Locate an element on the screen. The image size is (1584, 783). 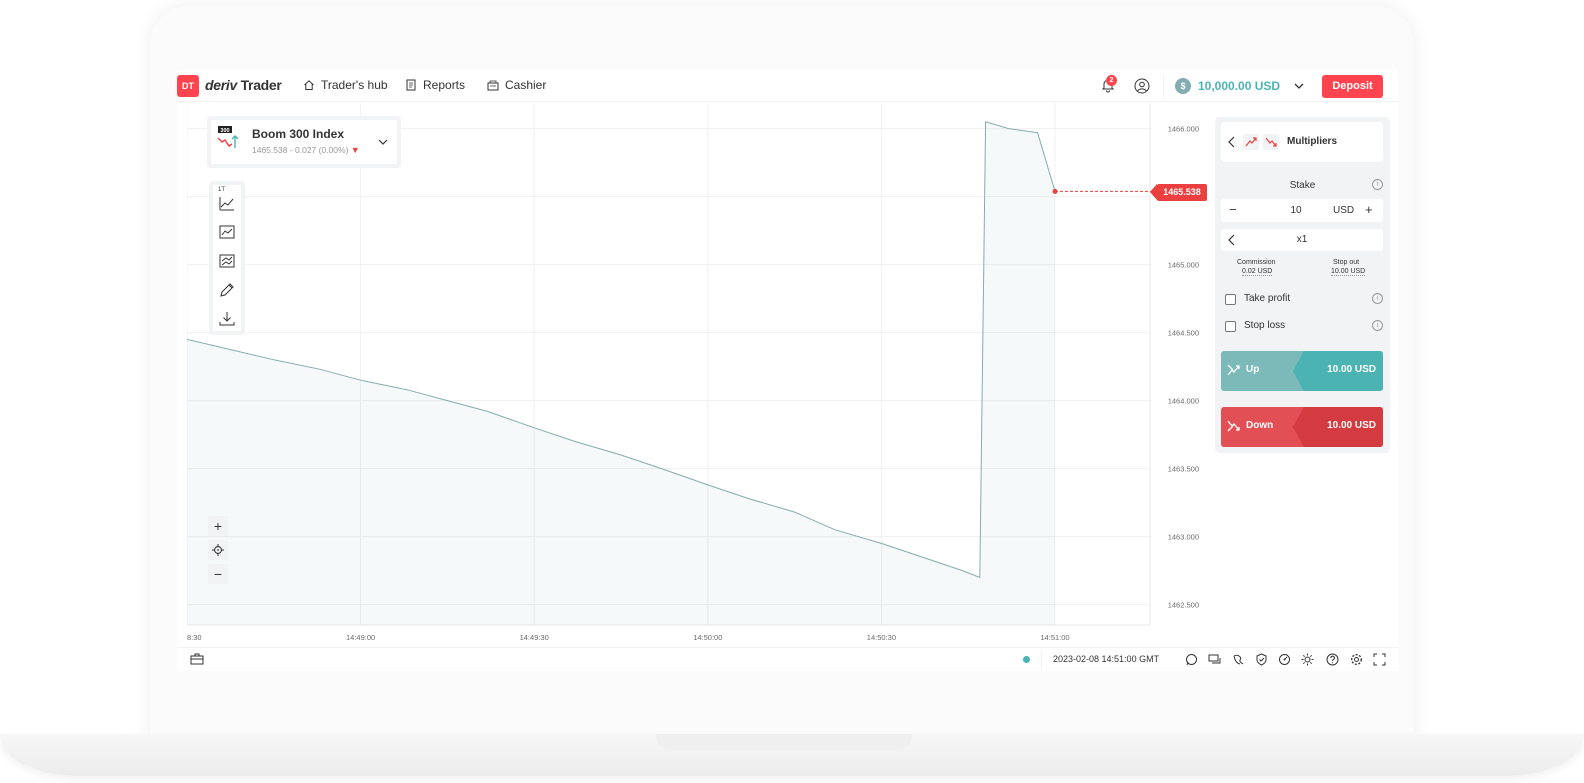
nav-reports: Reports is located at coordinates (435, 85).